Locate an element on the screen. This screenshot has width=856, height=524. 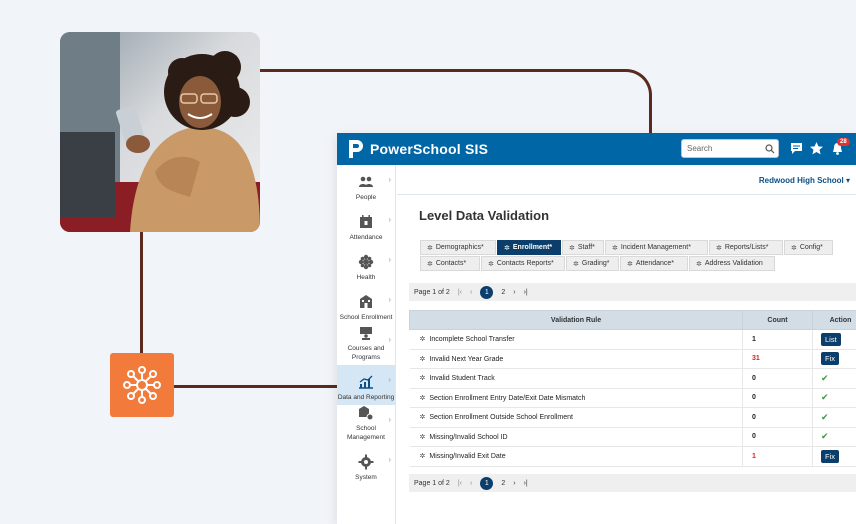
tab-grading: ✲ Grading* is located at coordinates (592, 263).